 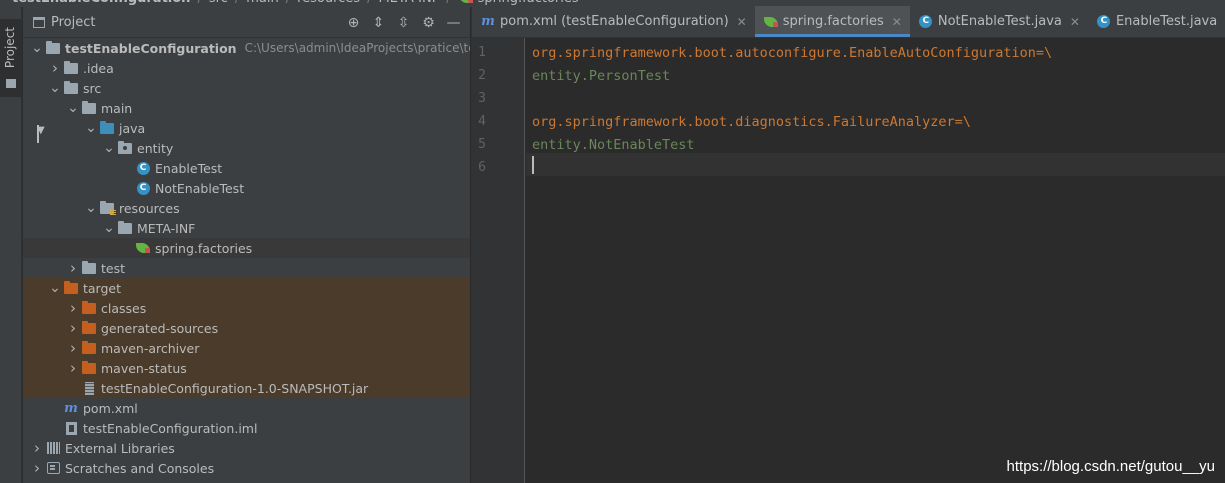 I want to click on tree-node-label: testEnableConfiguration-1.0-SNAPSHOT.jar, so click(x=235, y=388).